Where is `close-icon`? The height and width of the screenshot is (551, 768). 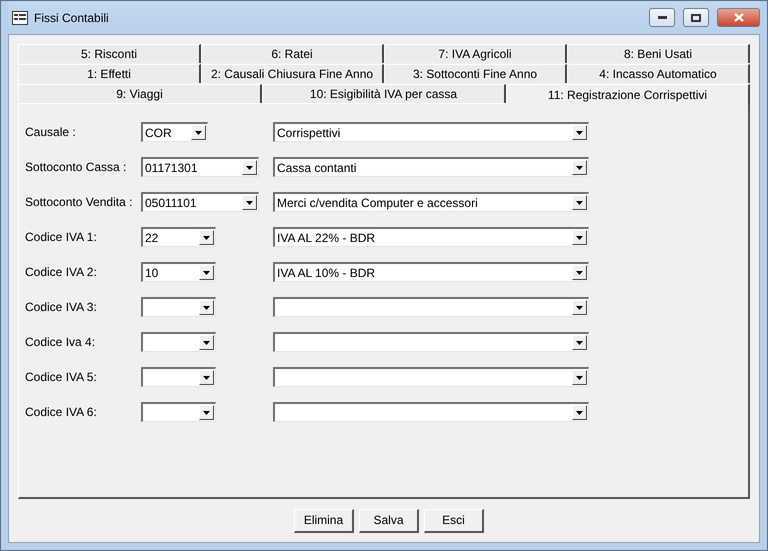
close-icon is located at coordinates (739, 17).